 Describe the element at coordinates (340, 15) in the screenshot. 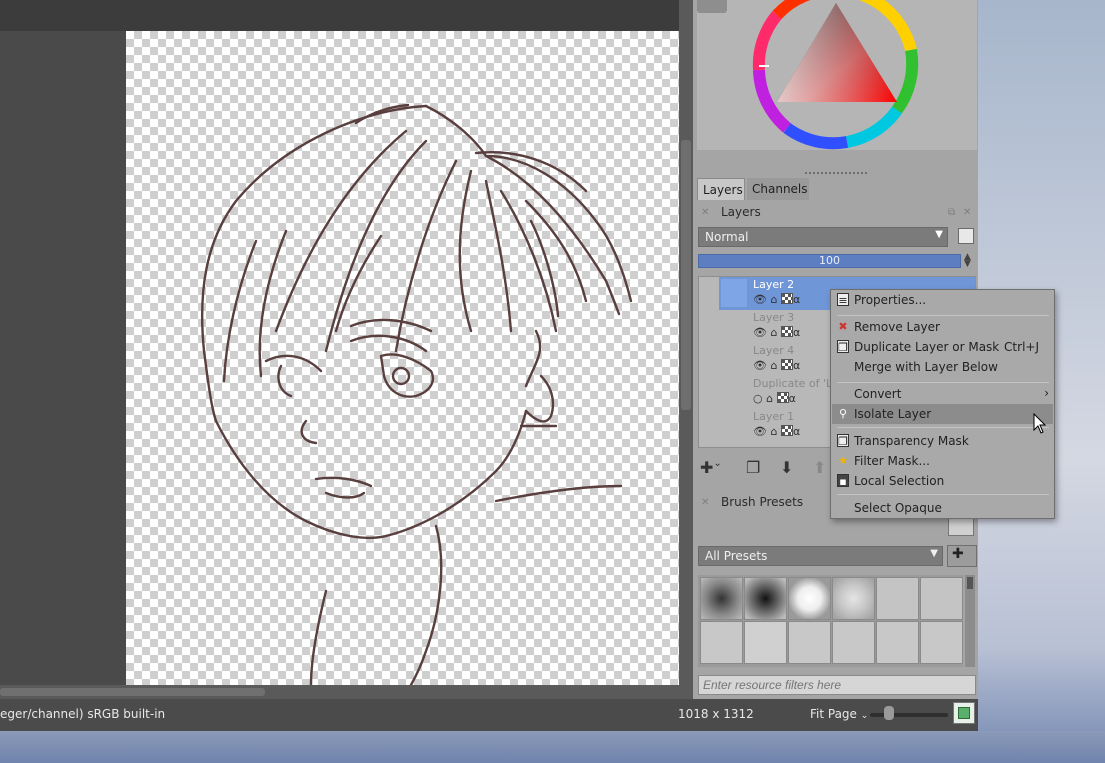

I see `canvas-top-margin` at that location.